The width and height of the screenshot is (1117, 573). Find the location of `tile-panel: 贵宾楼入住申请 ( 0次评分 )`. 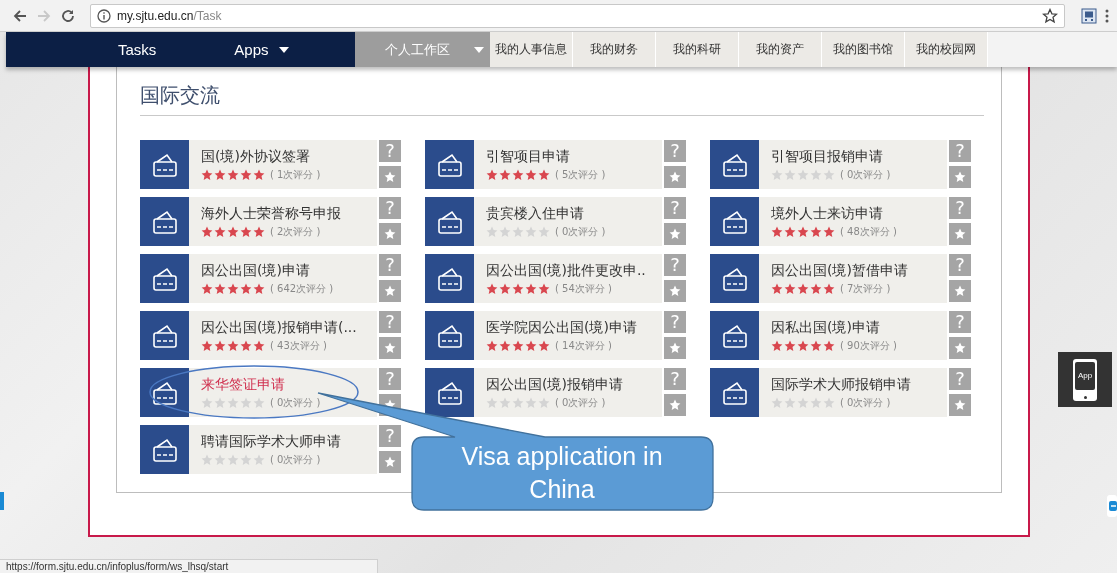

tile-panel: 贵宾楼入住申请 ( 0次评分 ) is located at coordinates (568, 221).